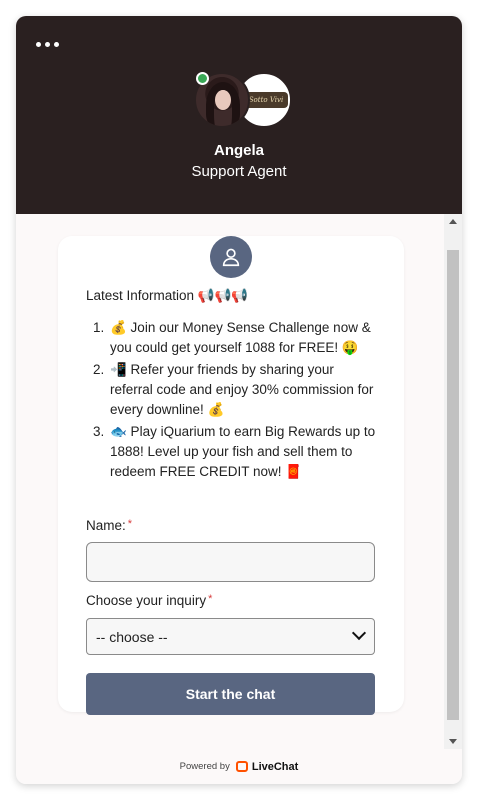 The image size is (478, 799). I want to click on chevron-down-icon, so click(359, 633).